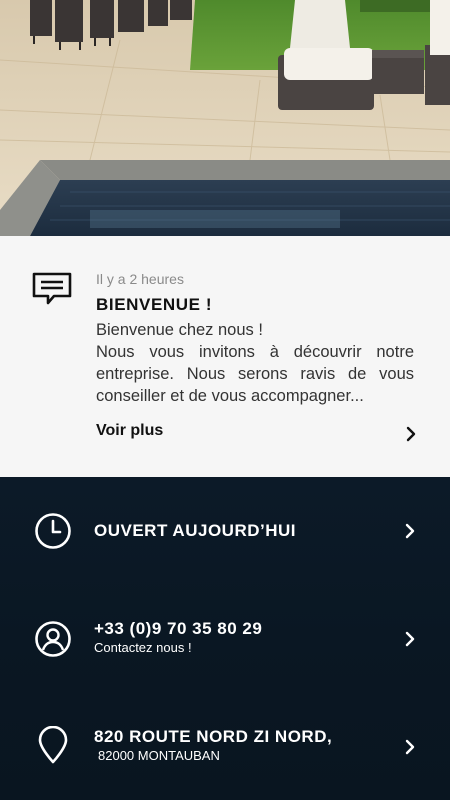 The height and width of the screenshot is (800, 450). I want to click on clock-icon, so click(53, 531).